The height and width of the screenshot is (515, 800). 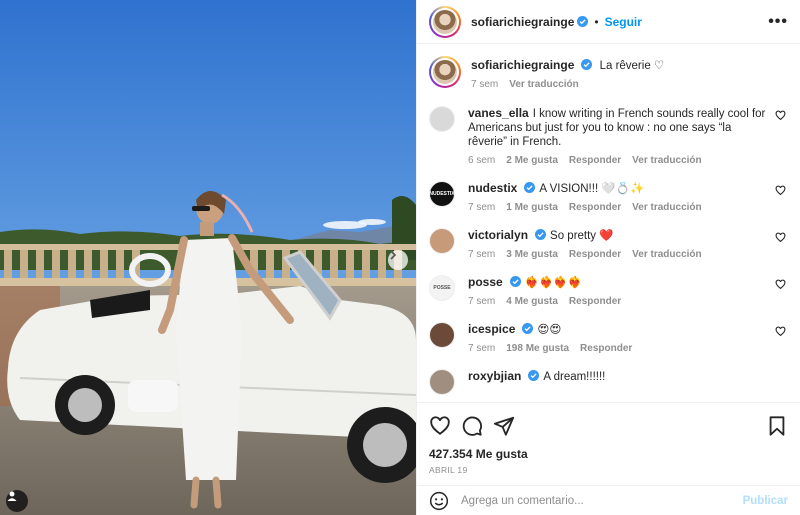 What do you see at coordinates (12, 496) in the screenshot?
I see `user-tag-icon` at bounding box center [12, 496].